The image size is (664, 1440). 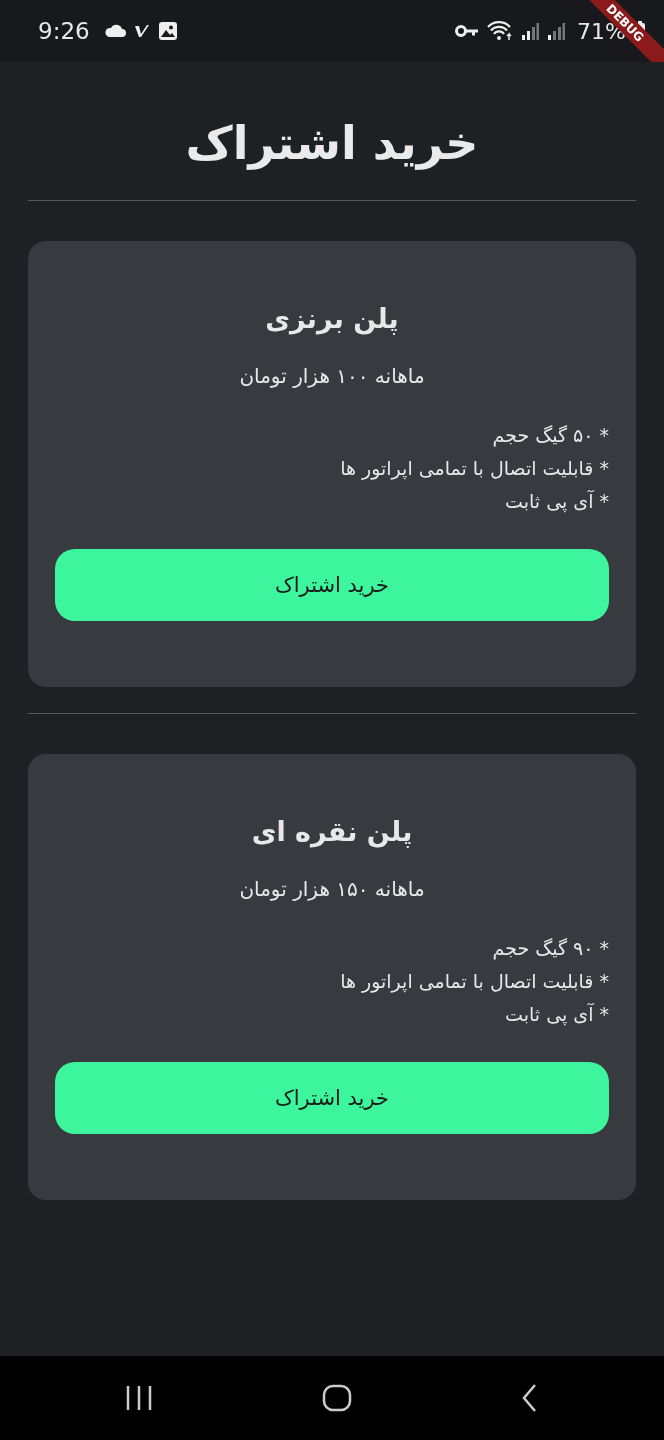 I want to click on plan-name: پلن برنزی, so click(x=332, y=318).